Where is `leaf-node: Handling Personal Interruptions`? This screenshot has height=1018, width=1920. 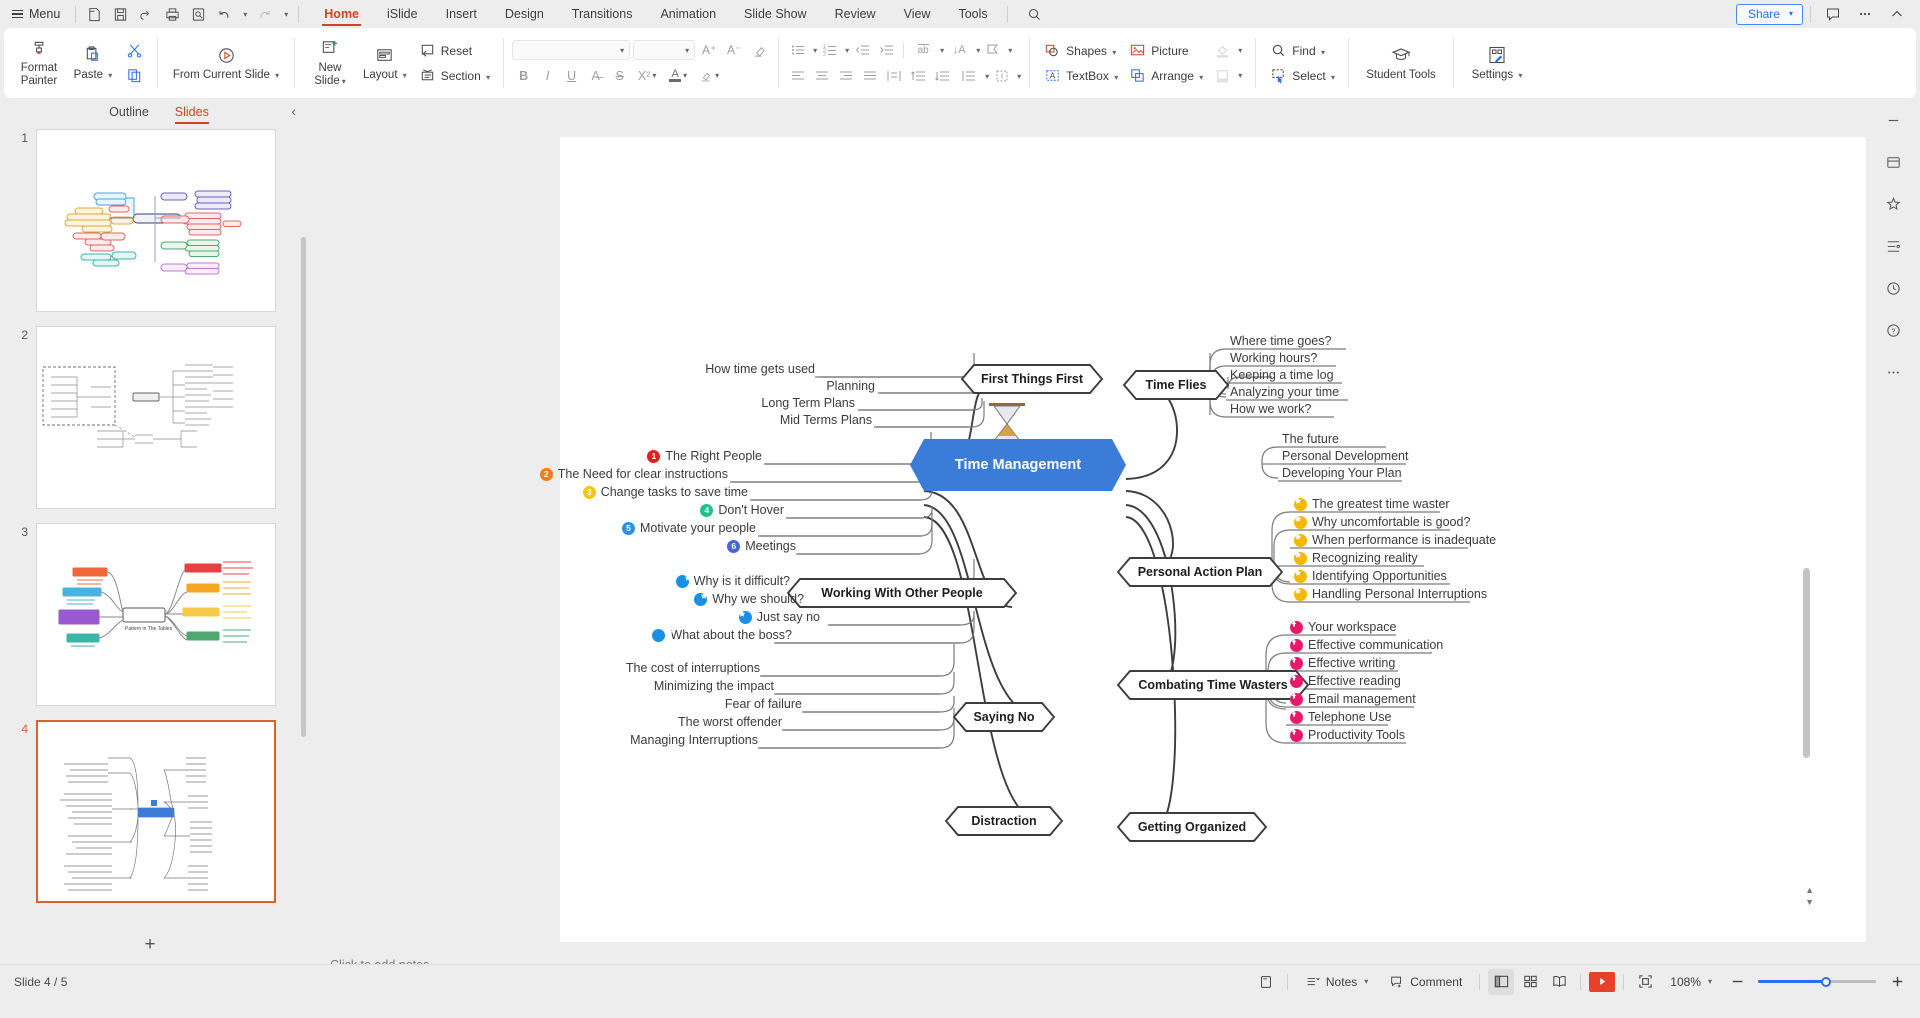 leaf-node: Handling Personal Interruptions is located at coordinates (1390, 594).